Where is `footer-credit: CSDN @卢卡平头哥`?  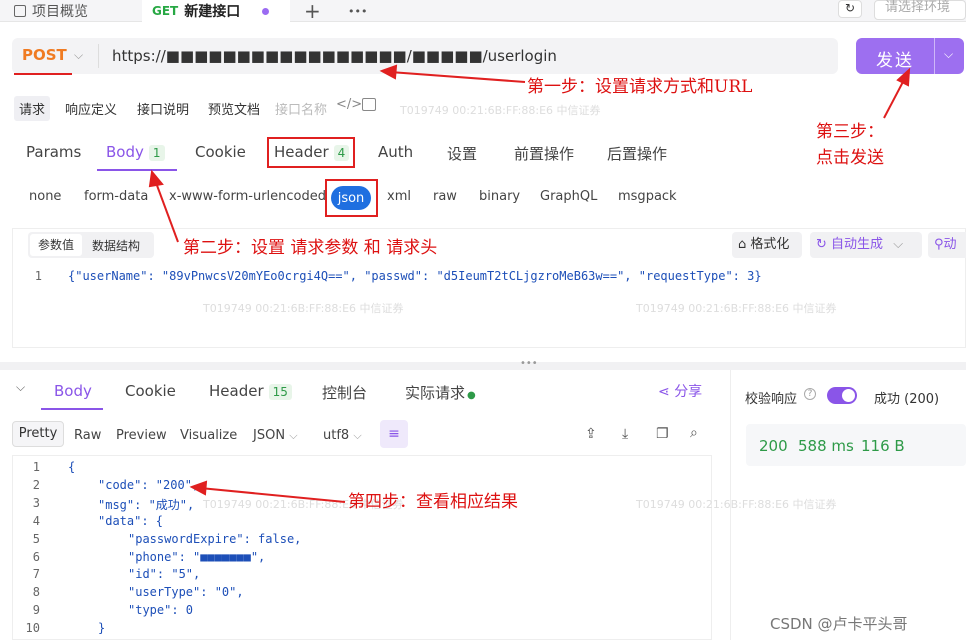
footer-credit: CSDN @卢卡平头哥 is located at coordinates (839, 624).